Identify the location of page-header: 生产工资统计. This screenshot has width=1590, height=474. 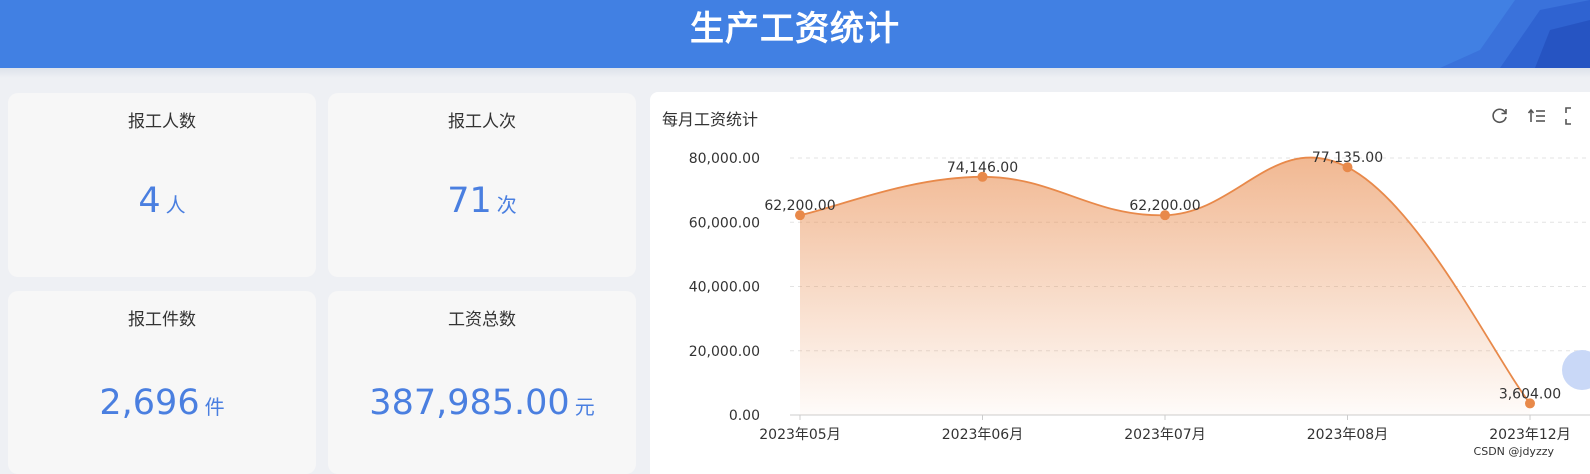
(795, 34).